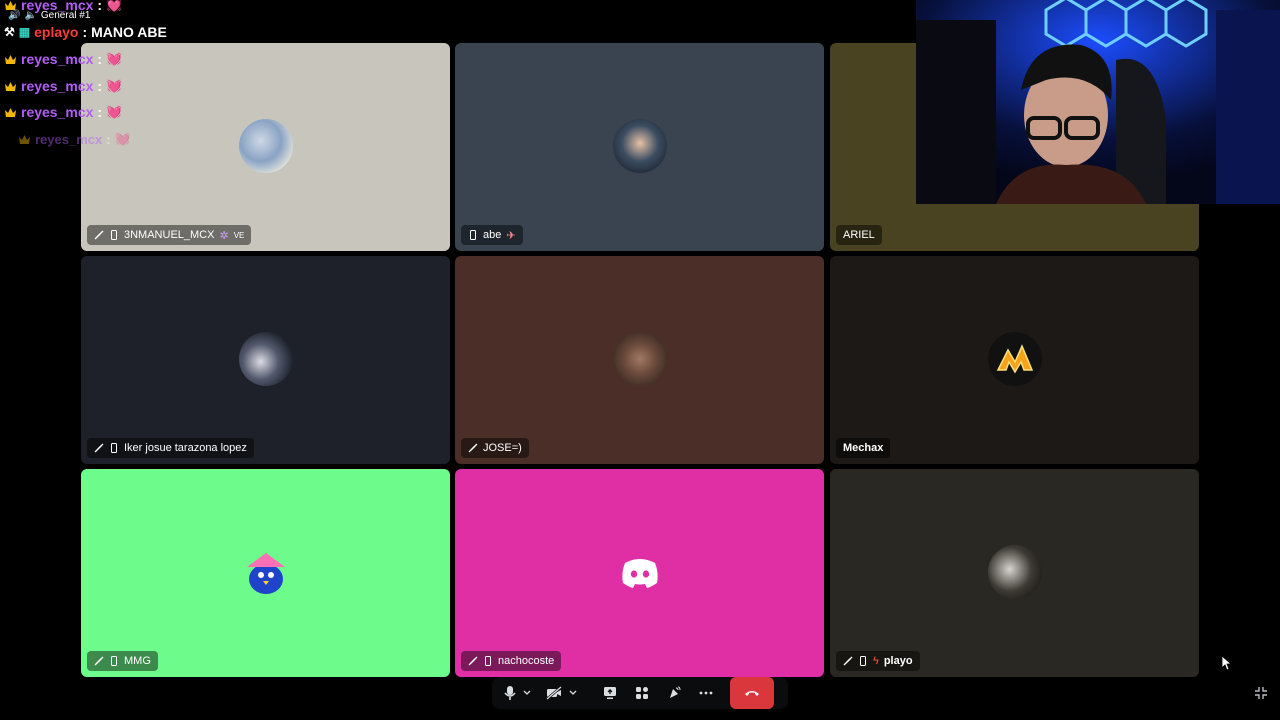 Image resolution: width=1280 pixels, height=720 pixels. I want to click on participant-suffix: VE, so click(239, 235).